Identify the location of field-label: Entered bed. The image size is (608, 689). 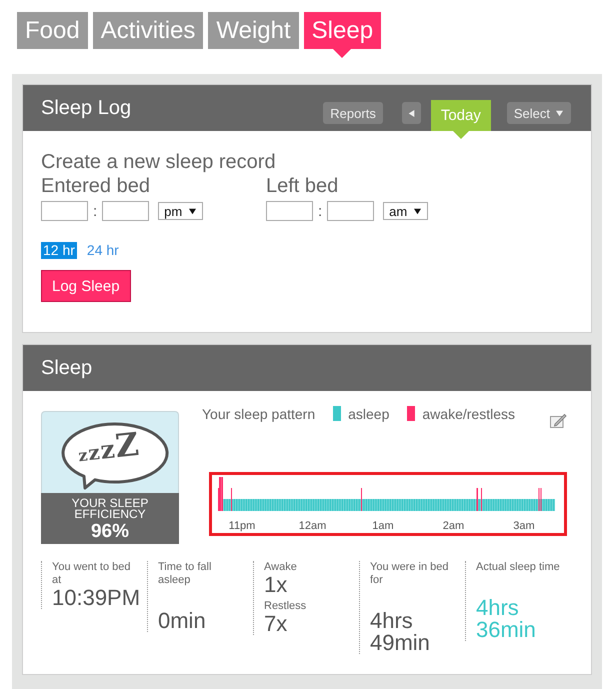
(96, 186).